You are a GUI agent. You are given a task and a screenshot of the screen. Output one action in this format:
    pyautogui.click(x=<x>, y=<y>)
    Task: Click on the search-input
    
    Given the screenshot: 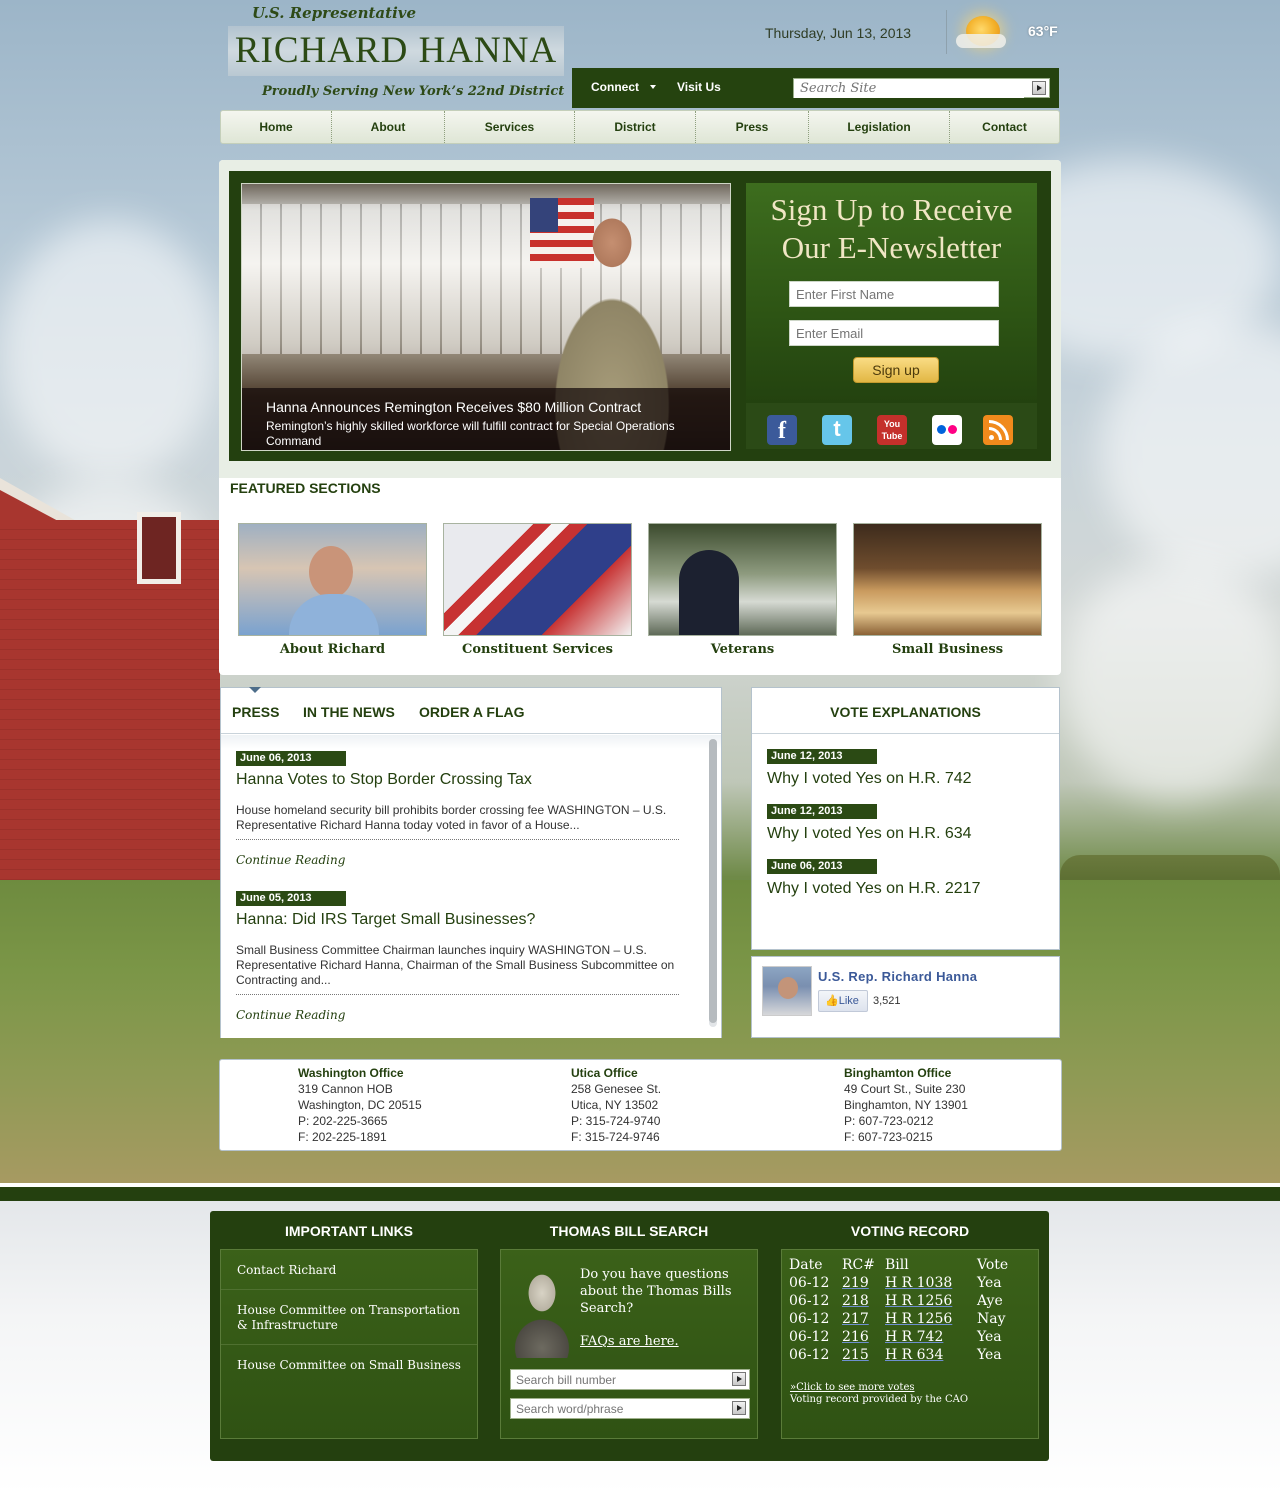 What is the action you would take?
    pyautogui.click(x=909, y=88)
    